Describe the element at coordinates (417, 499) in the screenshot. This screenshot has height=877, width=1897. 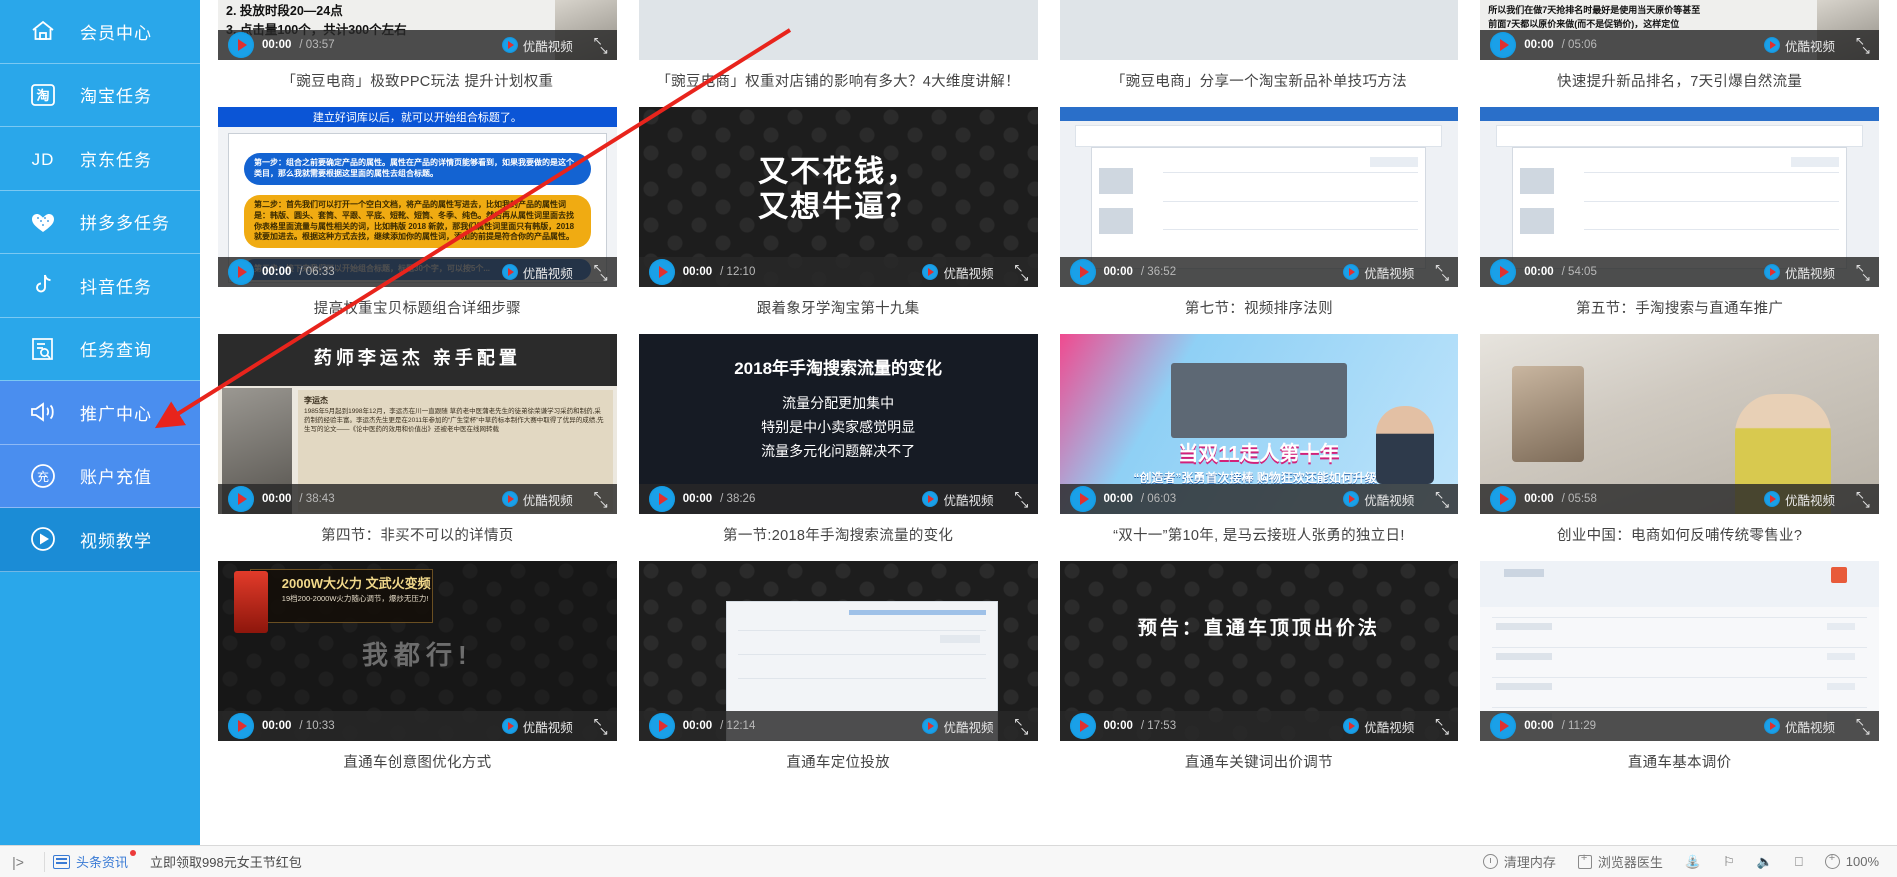
I see `video-control-bar: 00:00 / 38:43 优酷视频` at that location.